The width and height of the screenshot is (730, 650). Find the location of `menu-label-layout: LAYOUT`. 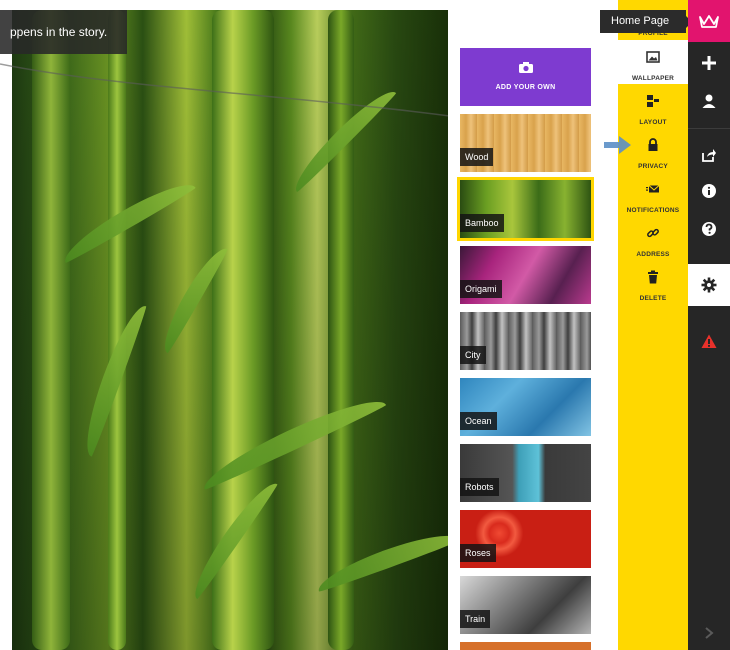

menu-label-layout: LAYOUT is located at coordinates (653, 122).